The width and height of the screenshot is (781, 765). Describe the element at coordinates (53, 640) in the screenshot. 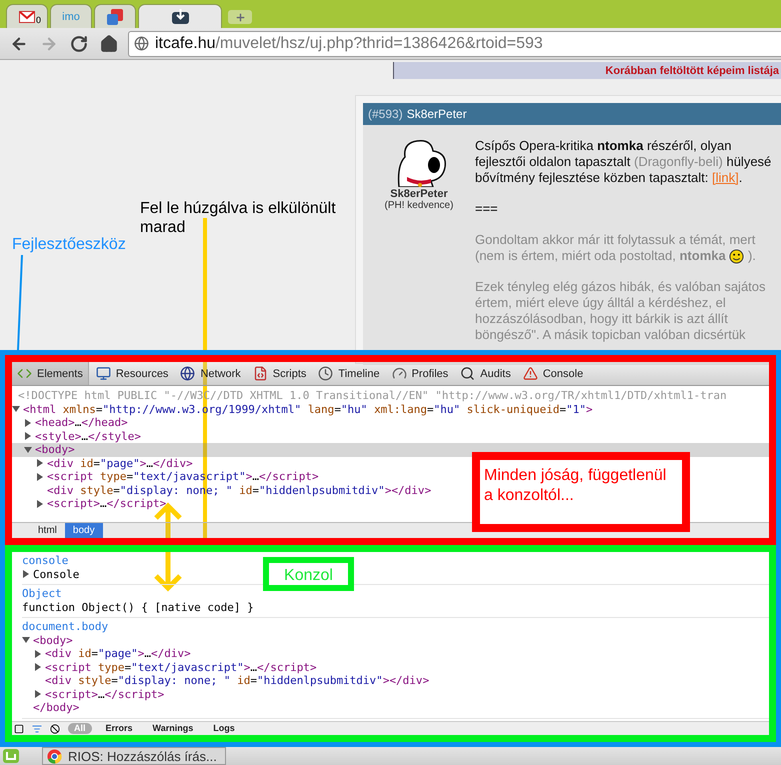

I see `console-output: <body>` at that location.